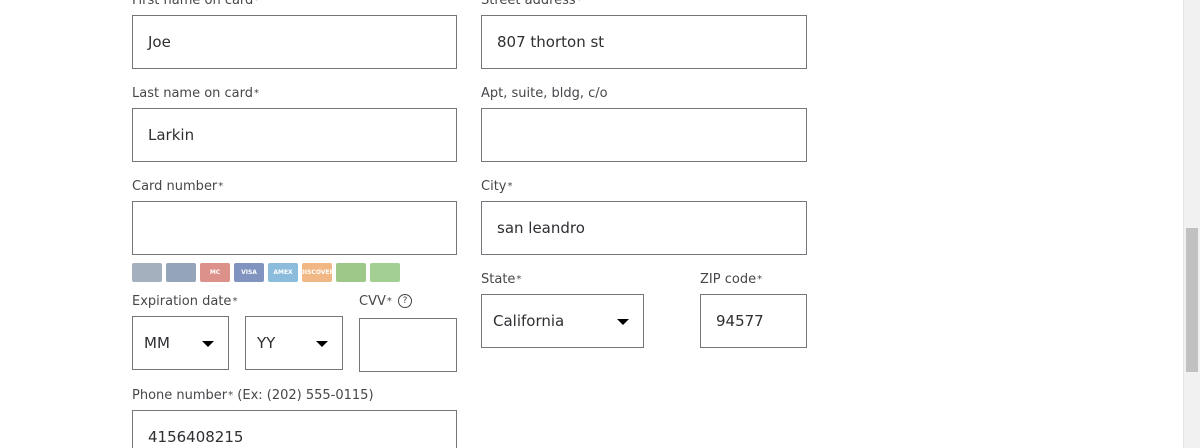  Describe the element at coordinates (181, 272) in the screenshot. I see `walmart-credit-card-icon` at that location.